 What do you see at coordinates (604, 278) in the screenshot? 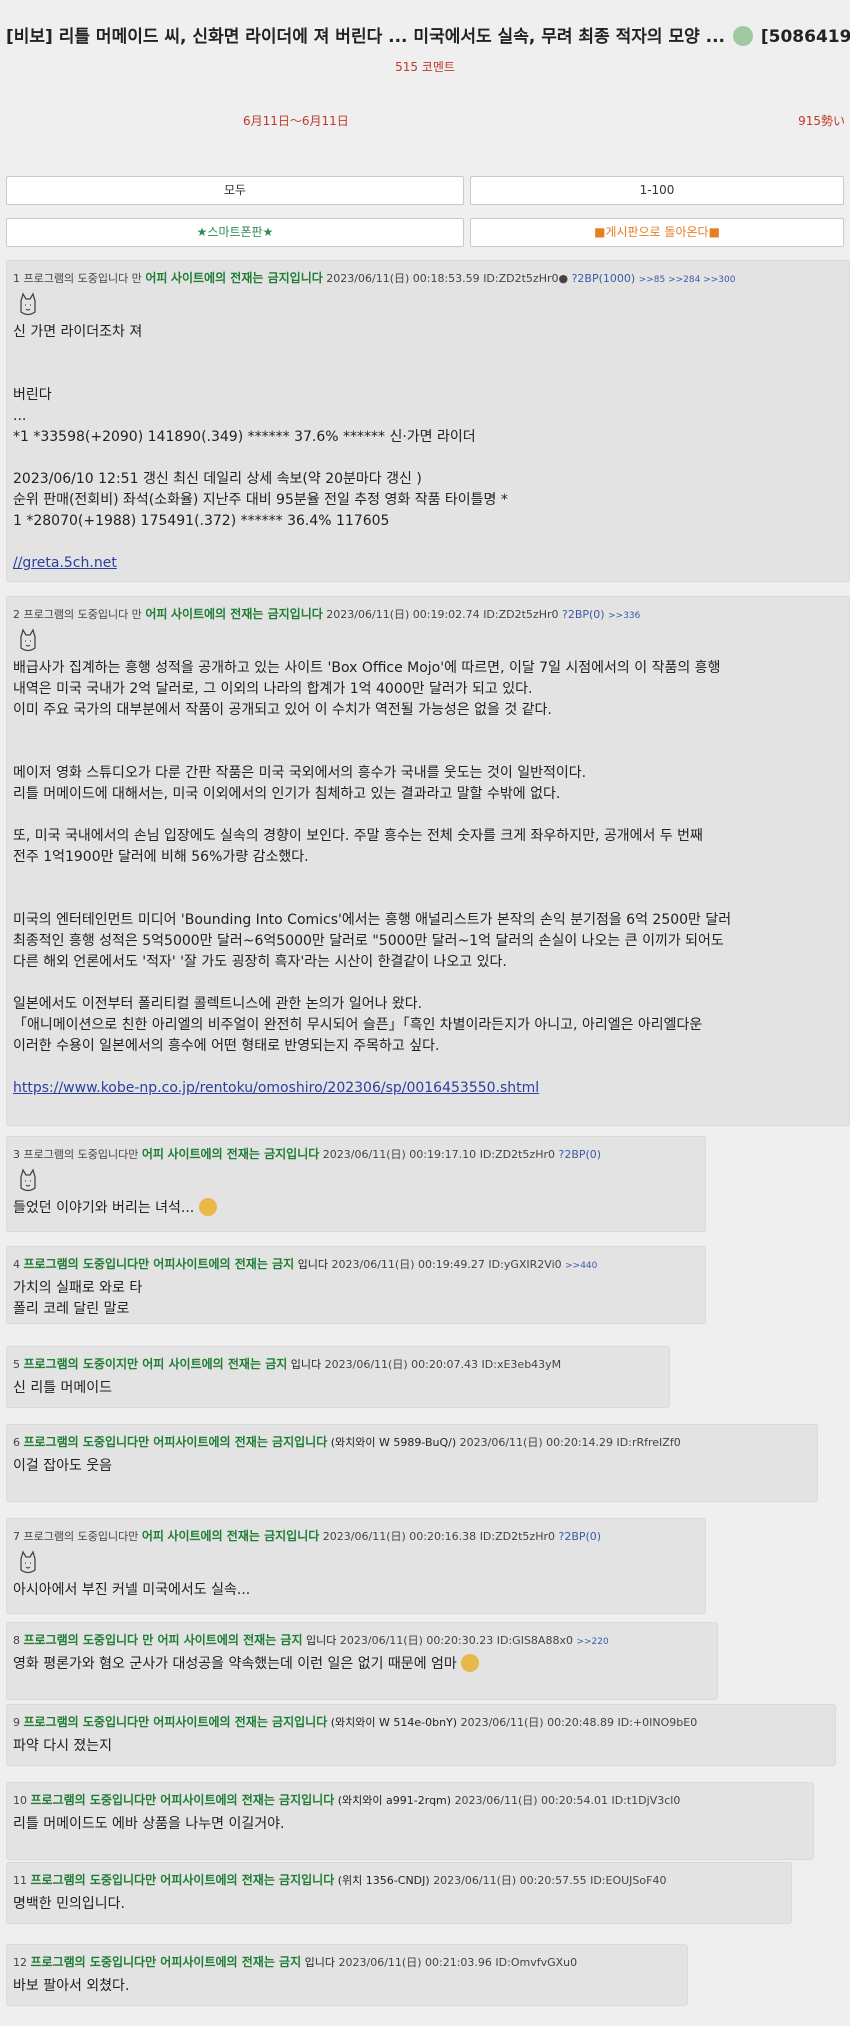
I see `be-points-link: ?2BP(1000)` at bounding box center [604, 278].